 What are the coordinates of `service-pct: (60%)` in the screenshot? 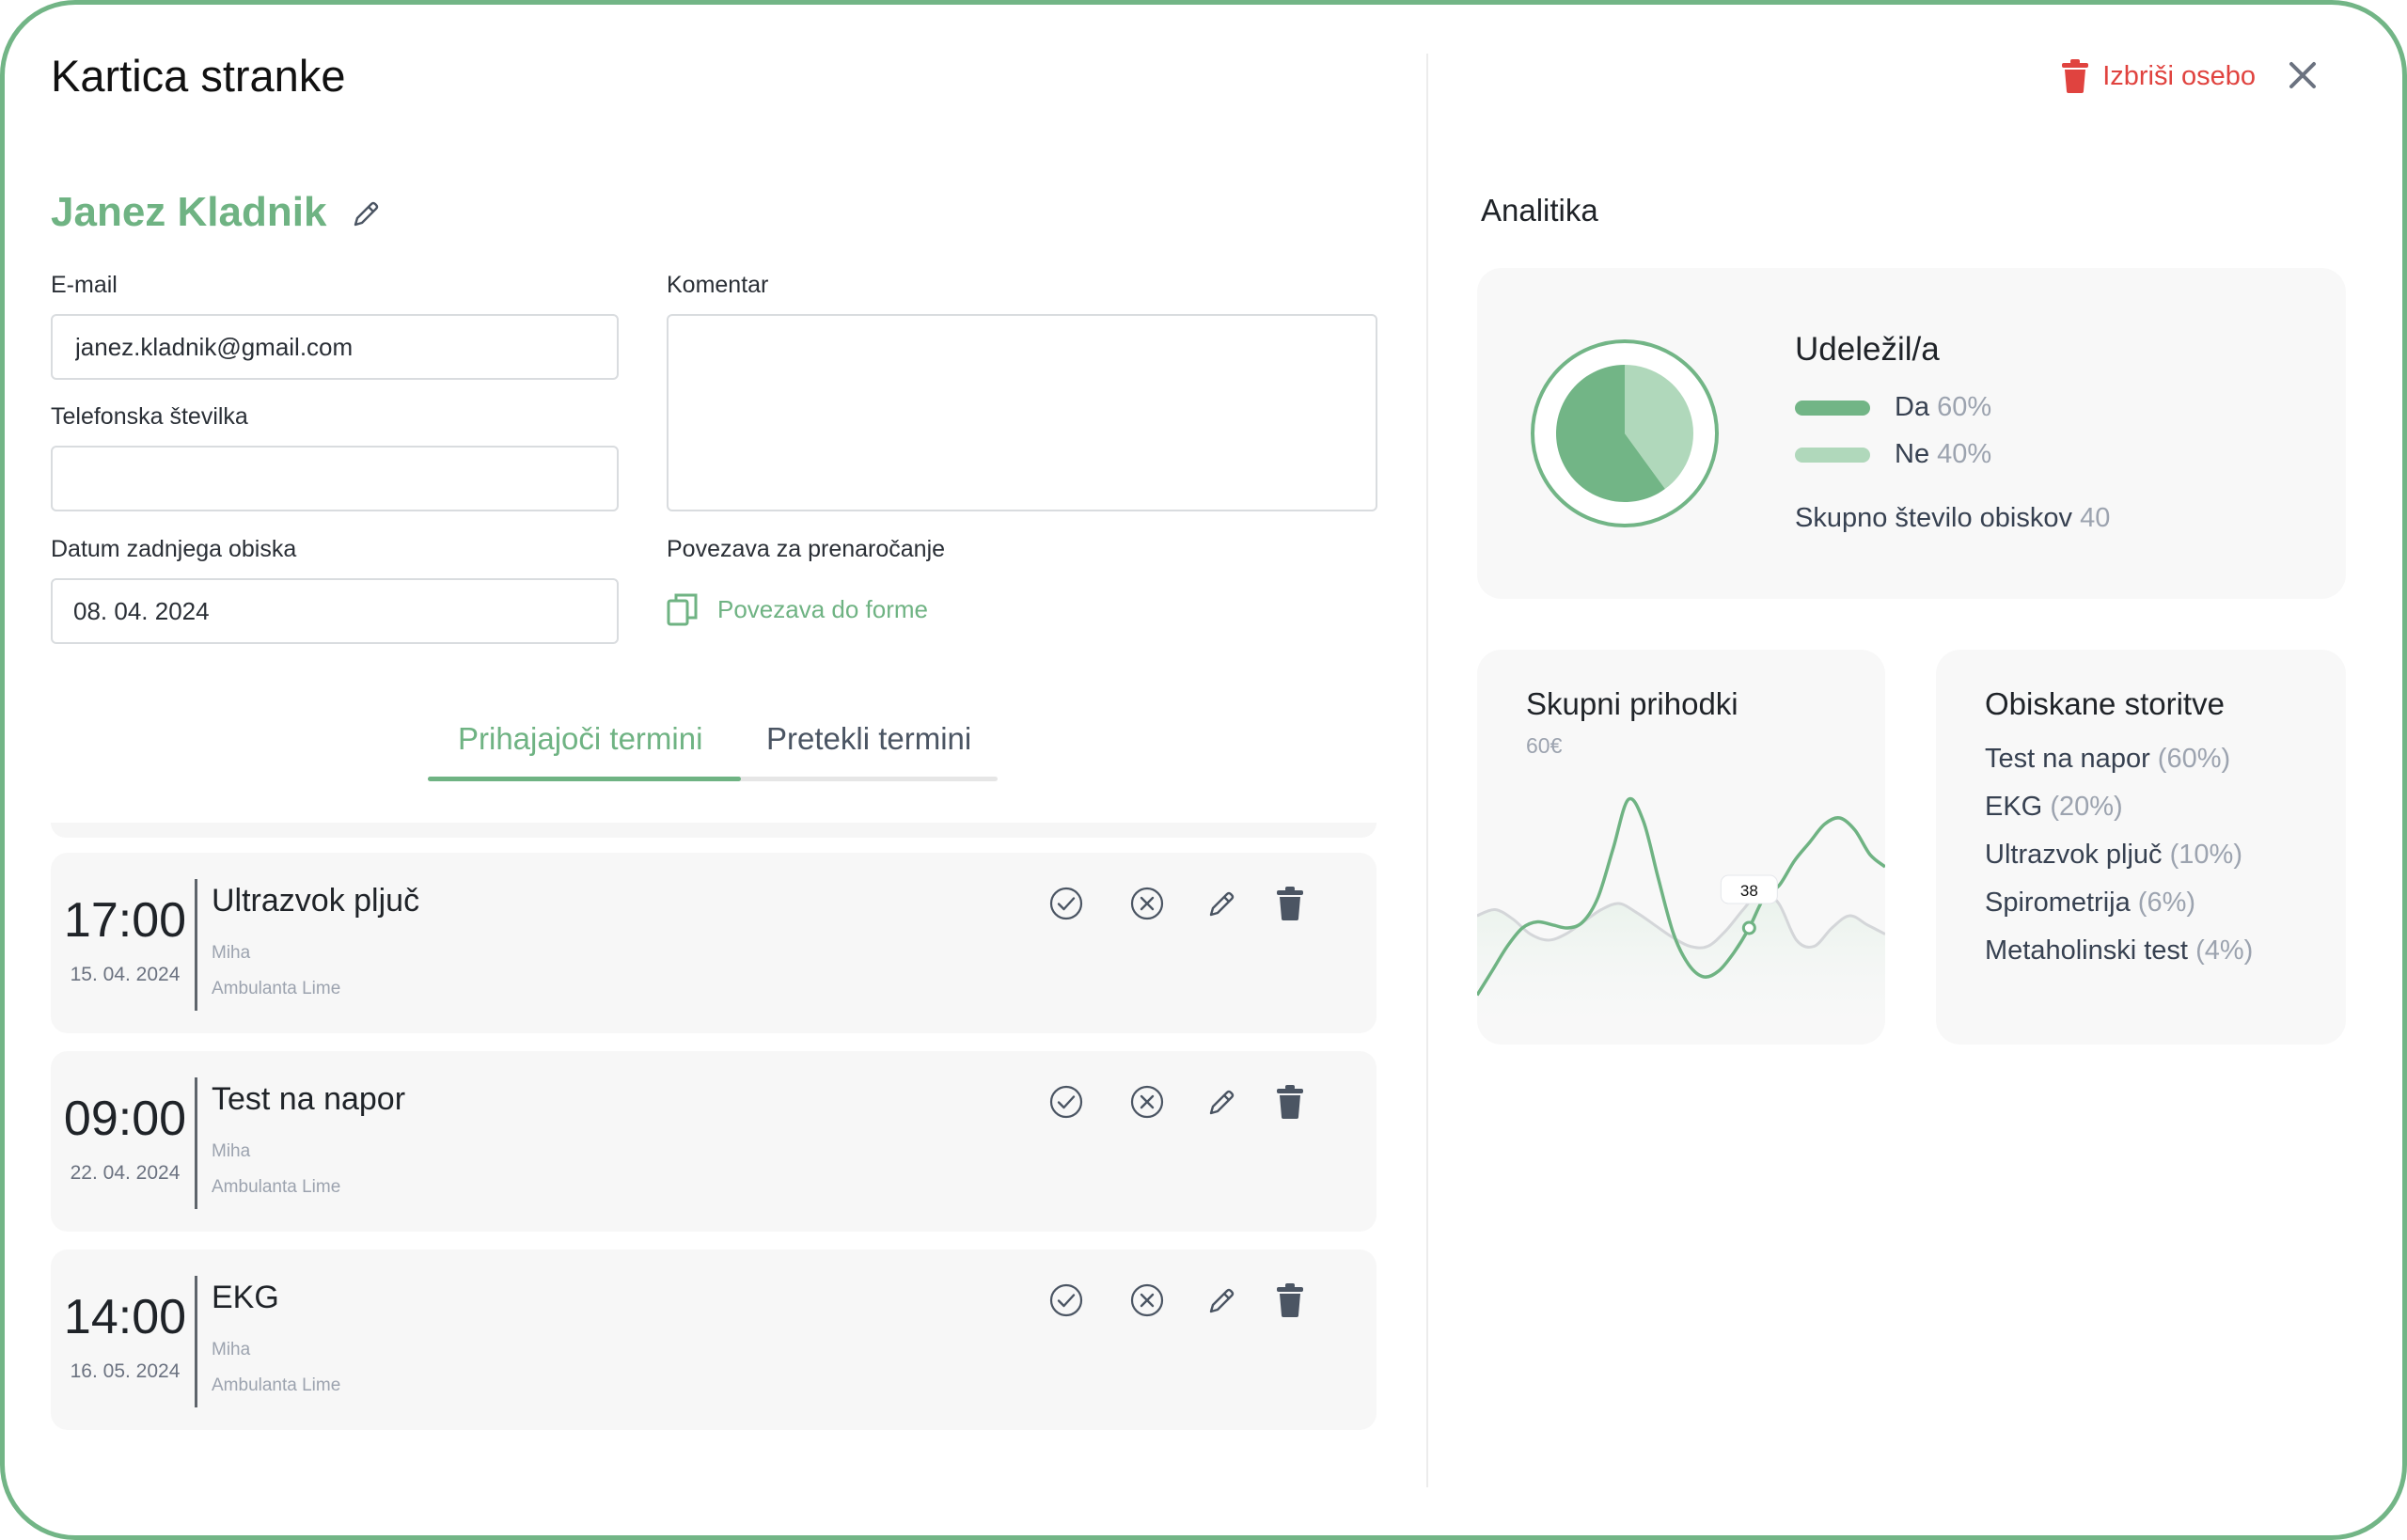 It's located at (2194, 759).